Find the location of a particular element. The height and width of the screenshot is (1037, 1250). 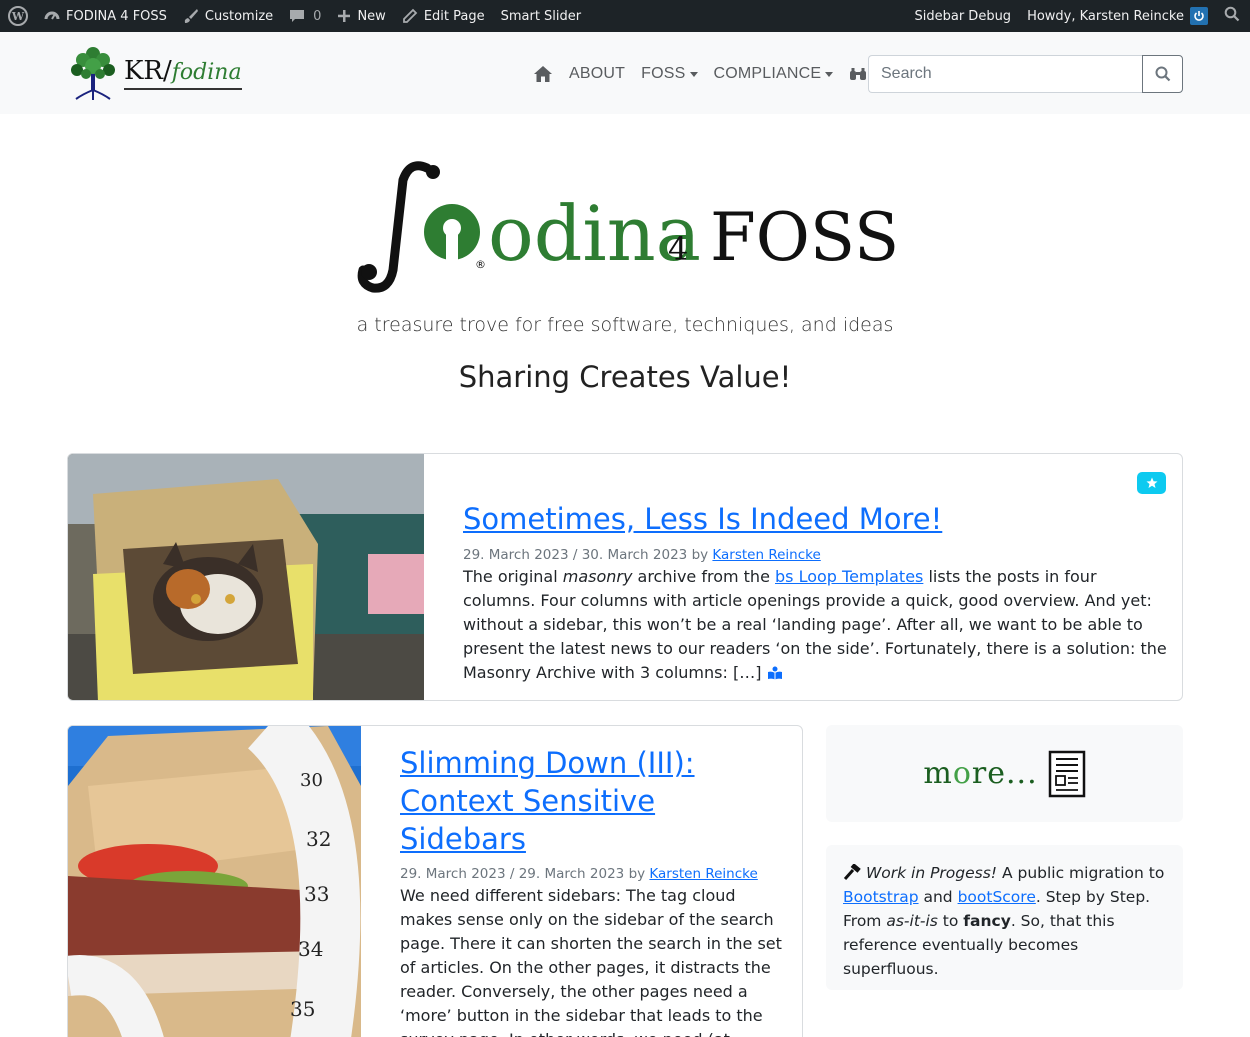

nav-foss-label: FOSS is located at coordinates (663, 73).